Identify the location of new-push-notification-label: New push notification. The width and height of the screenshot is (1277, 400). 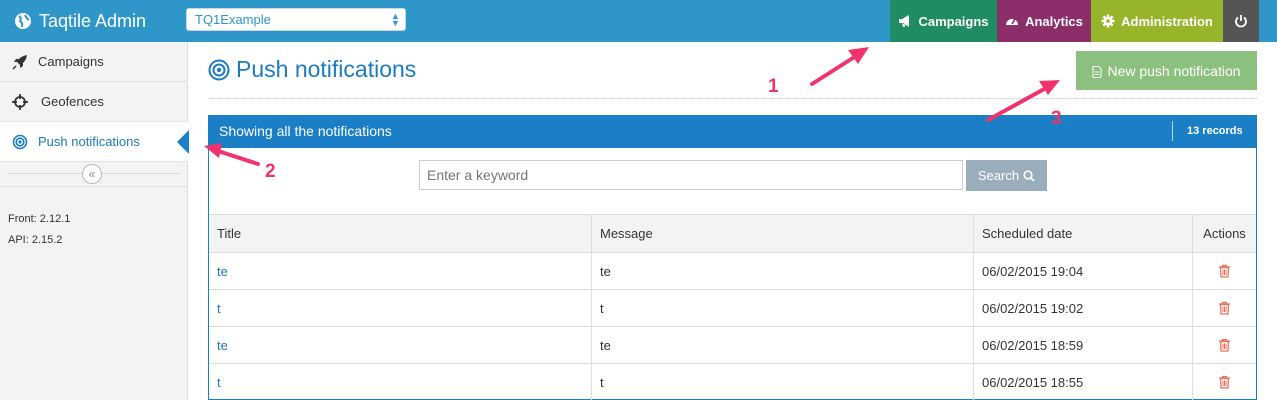
(1174, 70).